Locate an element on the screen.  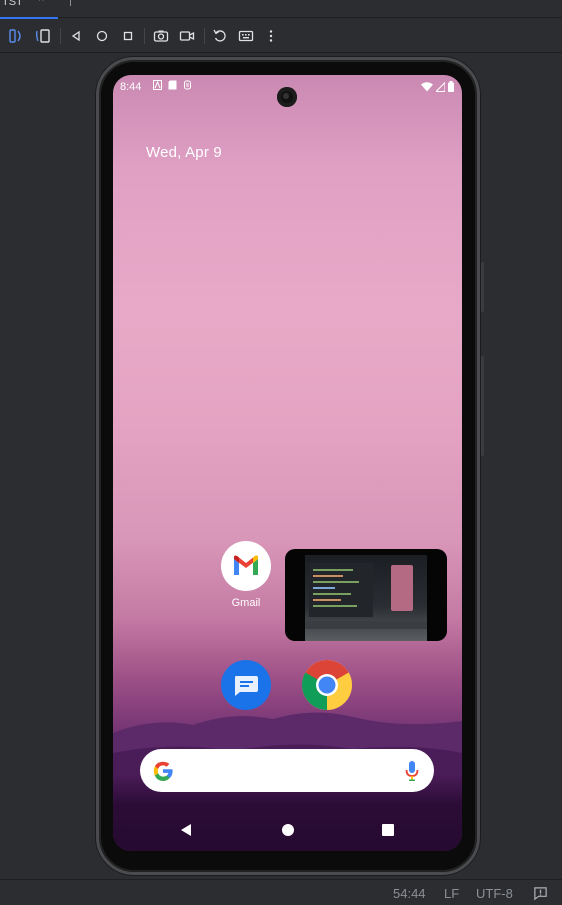
front-camera is located at coordinates (287, 97).